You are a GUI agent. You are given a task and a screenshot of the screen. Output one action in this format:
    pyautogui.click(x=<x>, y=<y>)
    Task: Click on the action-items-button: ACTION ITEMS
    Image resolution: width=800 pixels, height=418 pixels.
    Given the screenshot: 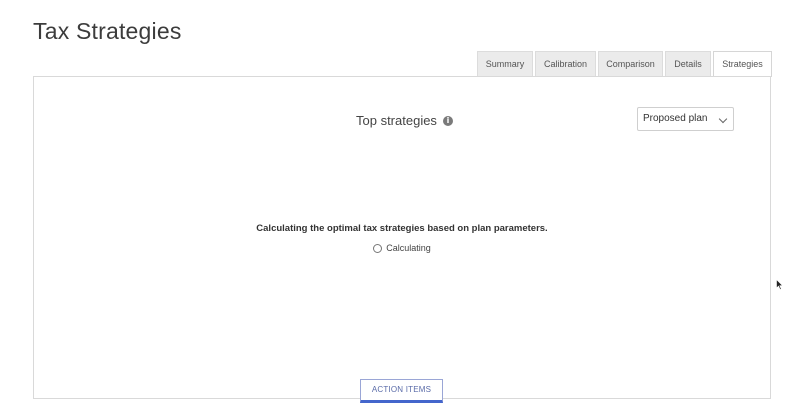 What is the action you would take?
    pyautogui.click(x=401, y=391)
    